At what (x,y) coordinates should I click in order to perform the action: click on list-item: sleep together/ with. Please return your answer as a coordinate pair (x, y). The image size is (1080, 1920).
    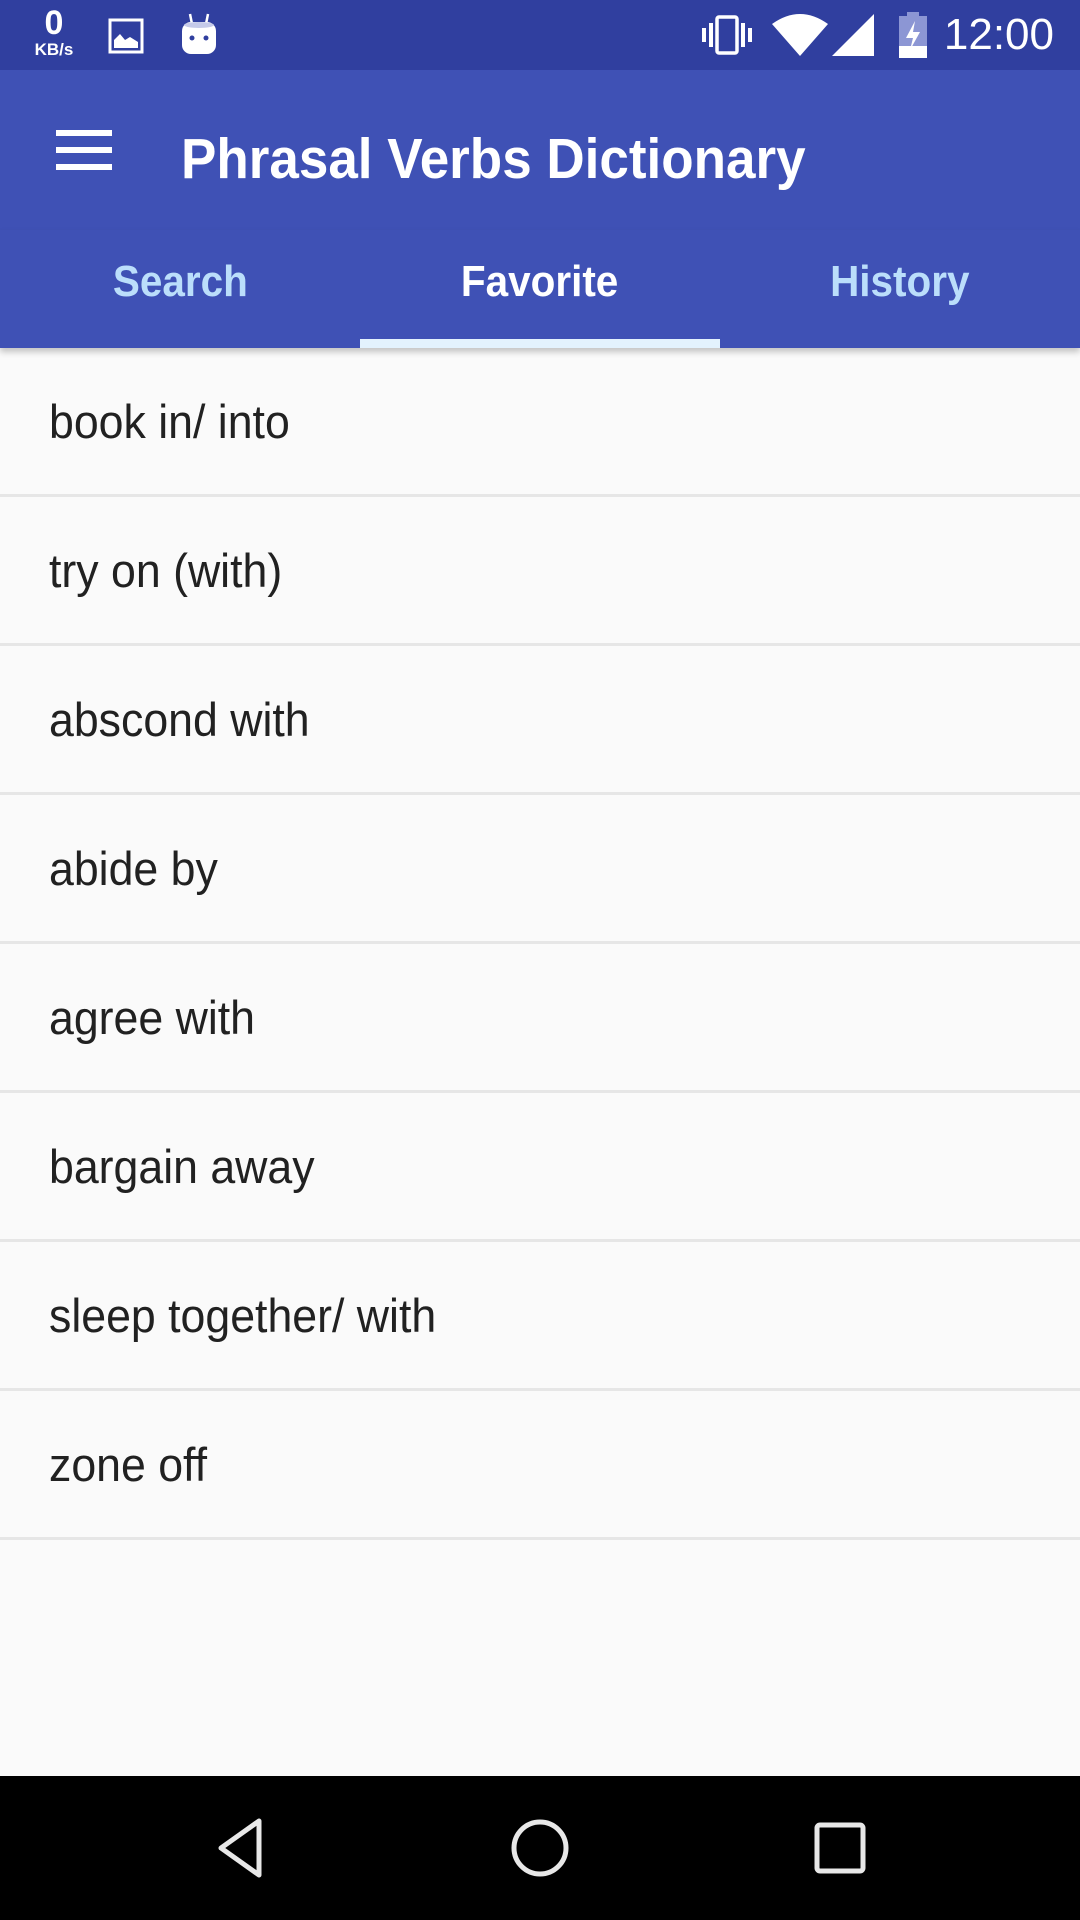
    Looking at the image, I should click on (540, 1316).